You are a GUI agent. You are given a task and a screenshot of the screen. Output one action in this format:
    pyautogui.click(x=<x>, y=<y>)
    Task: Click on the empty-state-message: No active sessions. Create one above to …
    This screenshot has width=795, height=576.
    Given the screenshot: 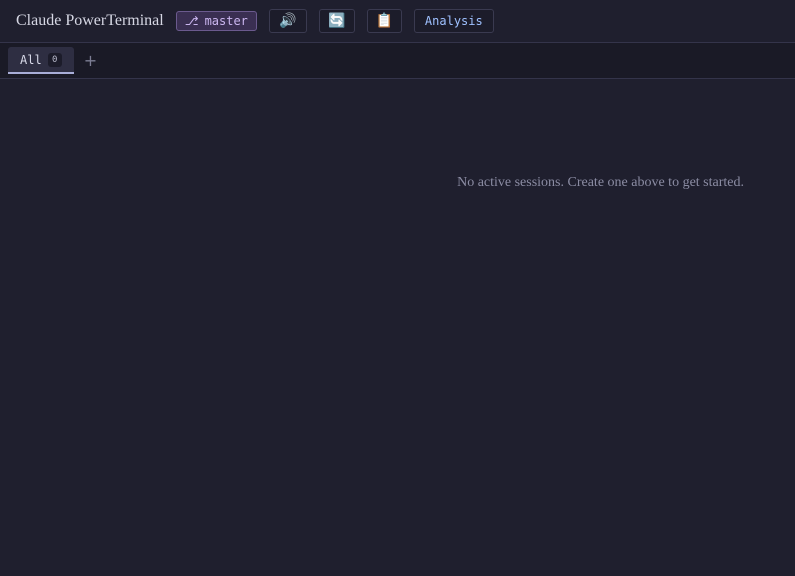 What is the action you would take?
    pyautogui.click(x=600, y=182)
    